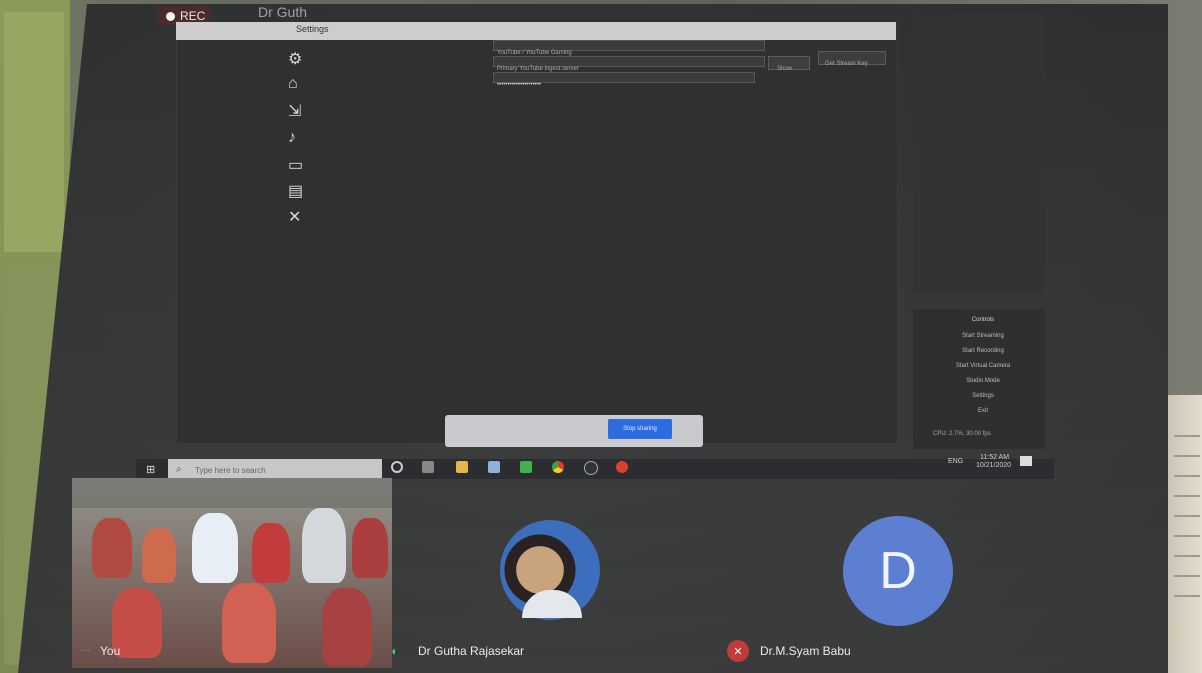 Image resolution: width=1202 pixels, height=673 pixels. Describe the element at coordinates (110, 651) in the screenshot. I see `self-name-label: You` at that location.